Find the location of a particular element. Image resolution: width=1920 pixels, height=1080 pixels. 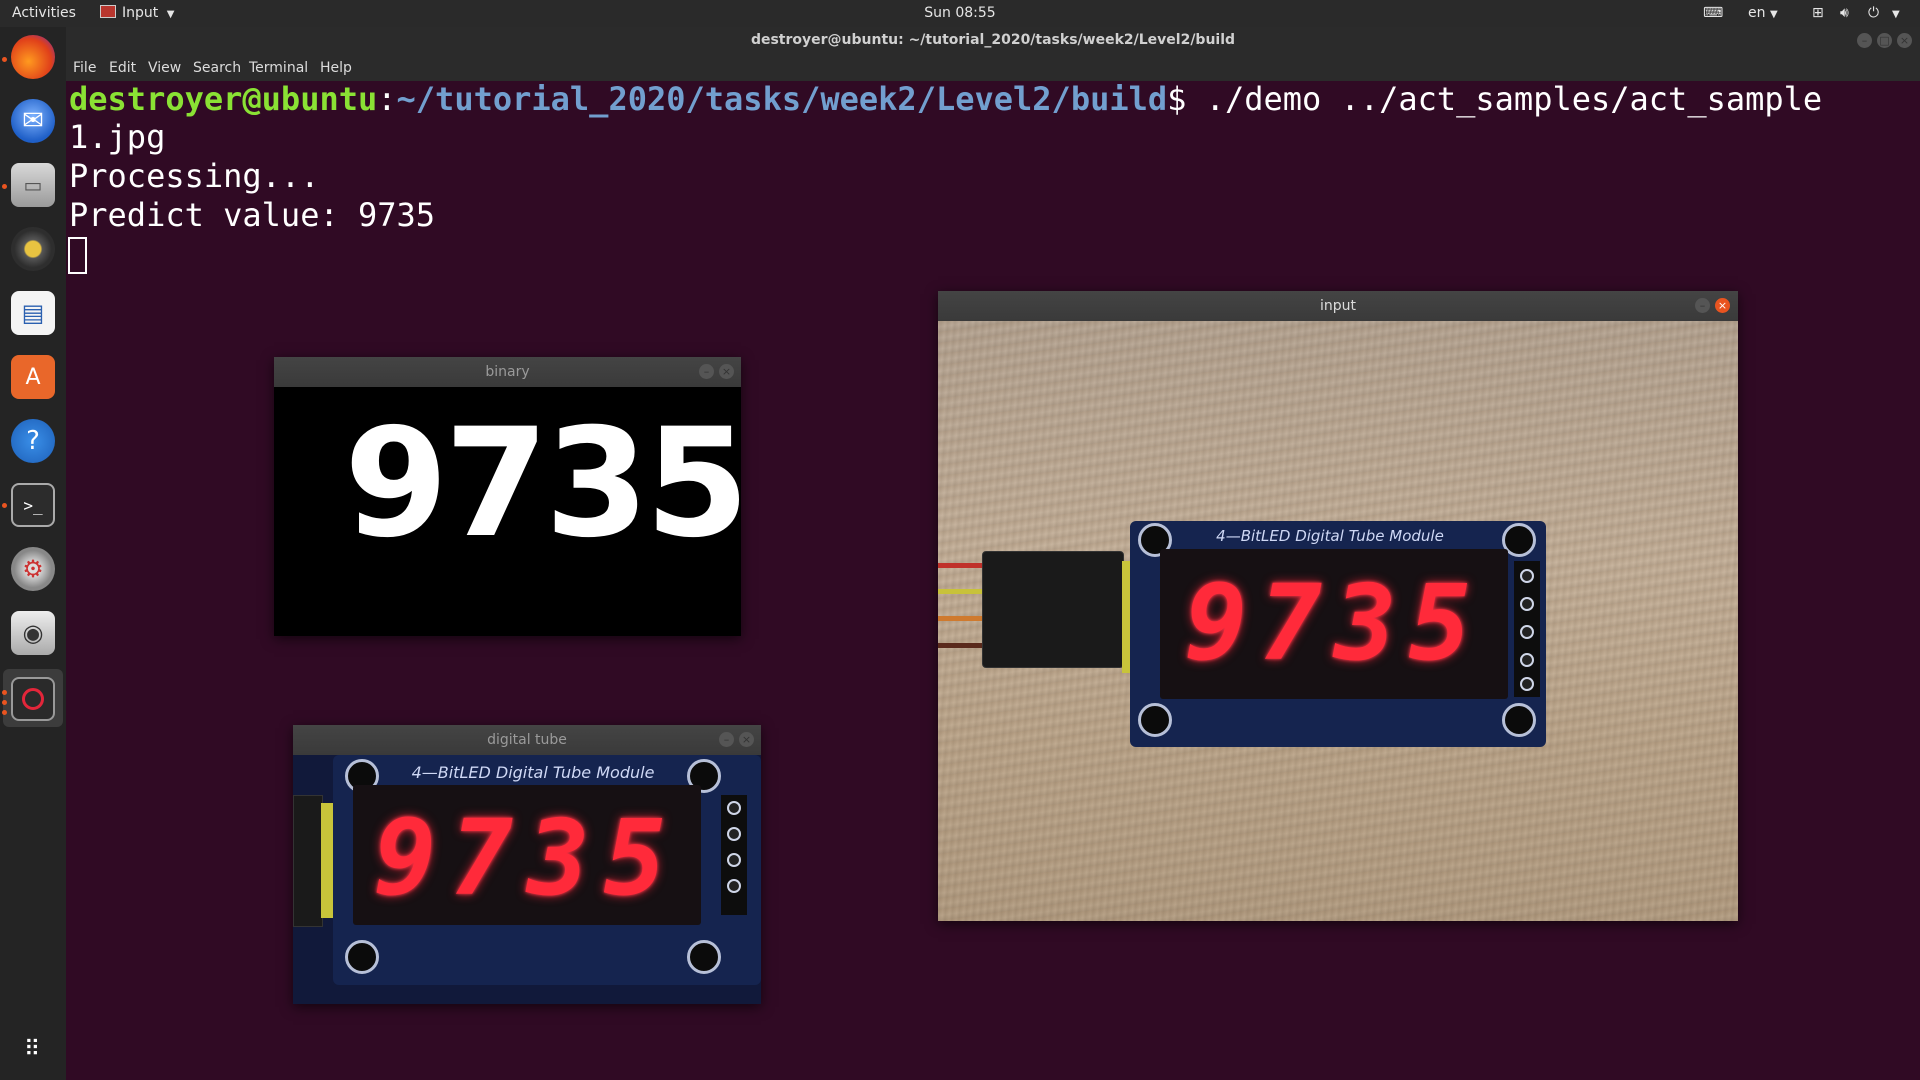

app-menu: Input ▼ is located at coordinates (137, 13).